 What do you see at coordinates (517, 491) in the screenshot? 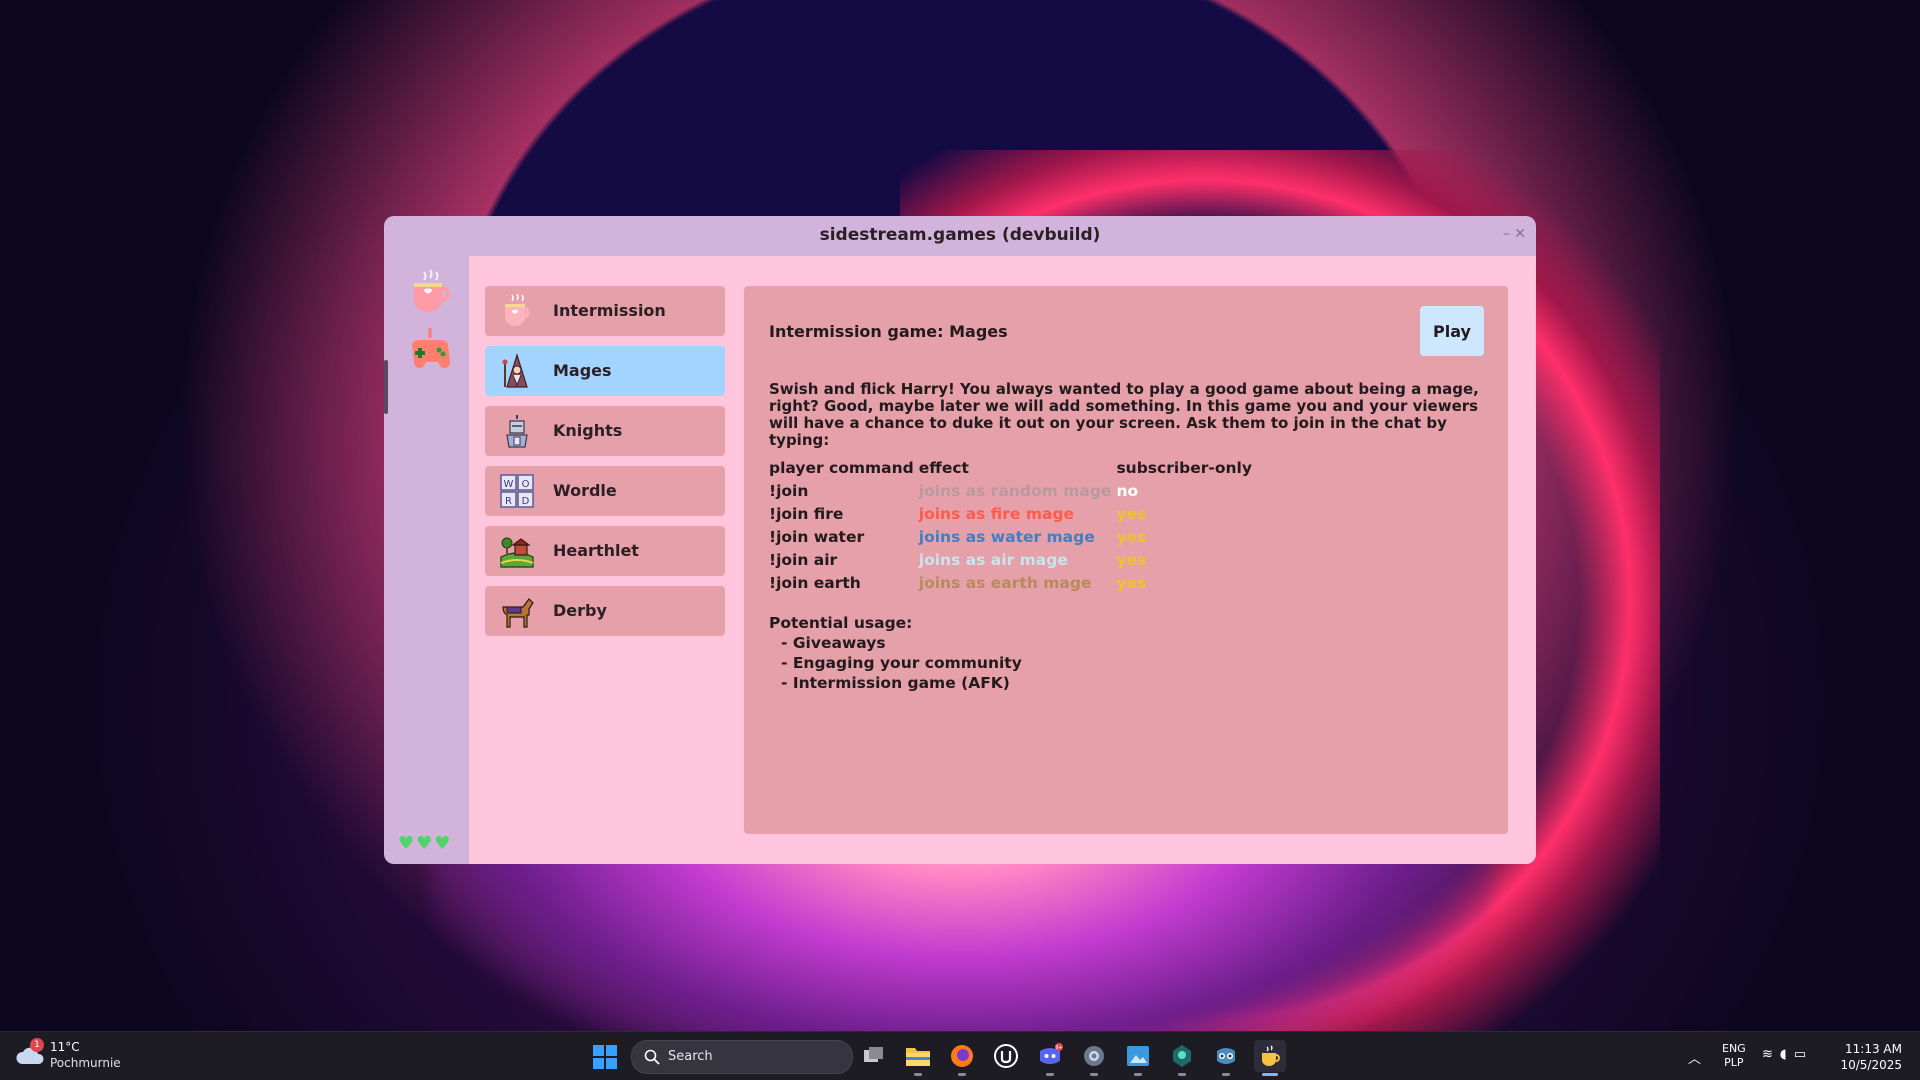
I see `wordle-icon: W O R D` at bounding box center [517, 491].